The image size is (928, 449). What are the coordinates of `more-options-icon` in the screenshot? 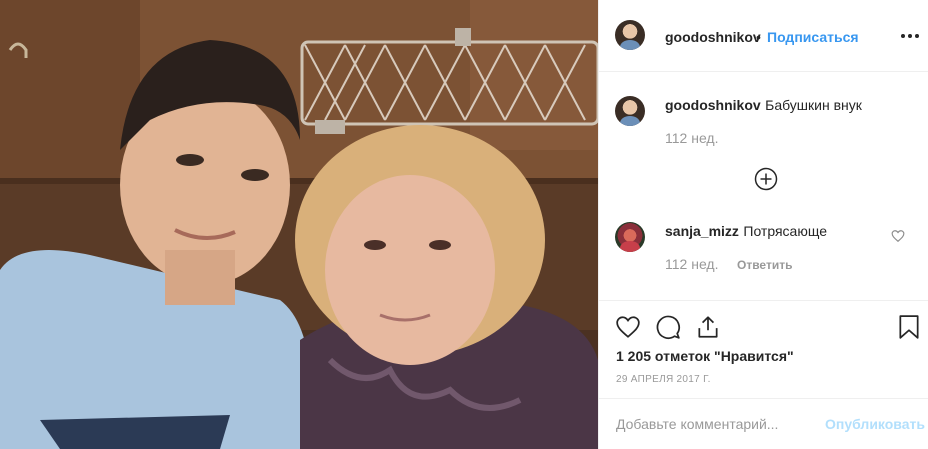 It's located at (910, 35).